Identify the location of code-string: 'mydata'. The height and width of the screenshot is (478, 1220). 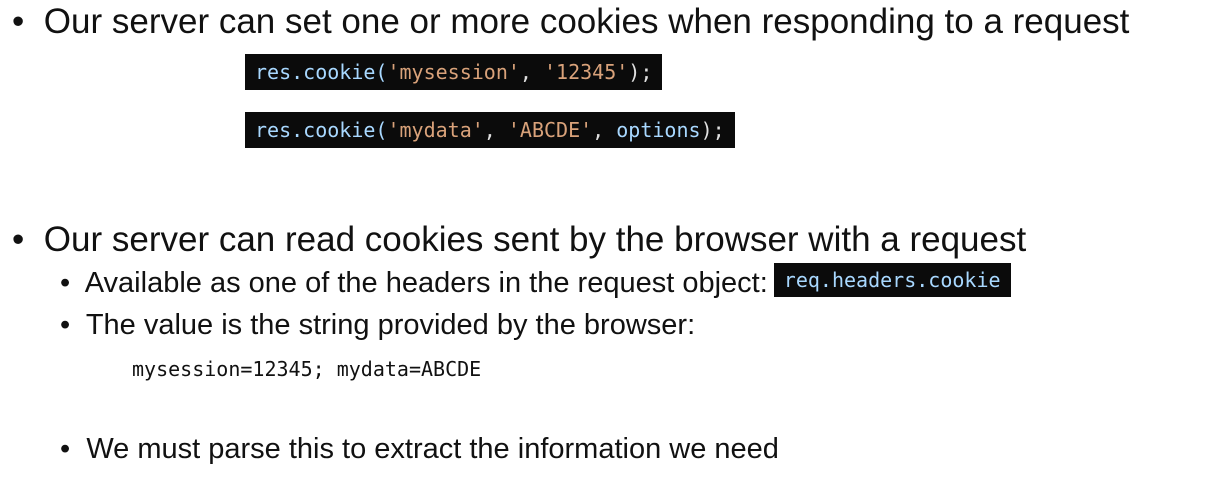
(435, 130).